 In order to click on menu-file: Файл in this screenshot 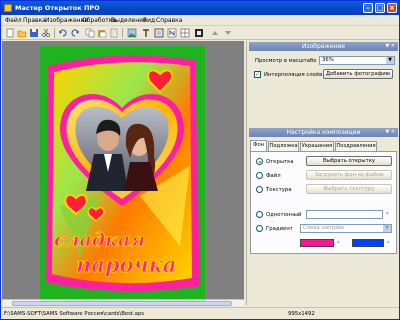, I will do `click(13, 20)`.